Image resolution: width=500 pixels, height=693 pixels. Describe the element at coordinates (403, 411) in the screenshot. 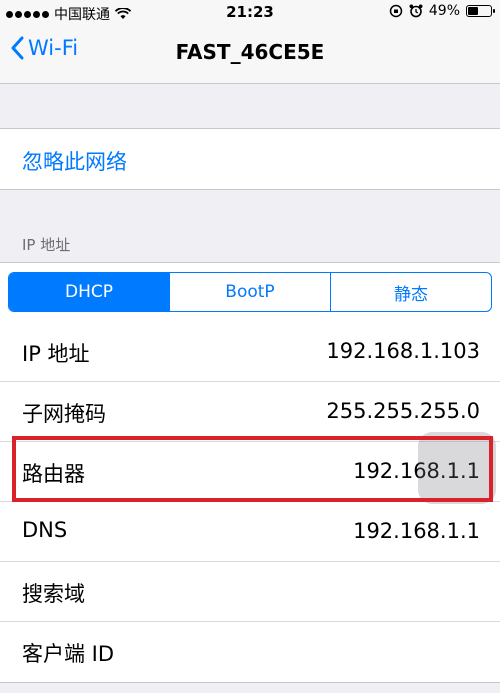

I see `row-value: 255.255.255.0` at that location.